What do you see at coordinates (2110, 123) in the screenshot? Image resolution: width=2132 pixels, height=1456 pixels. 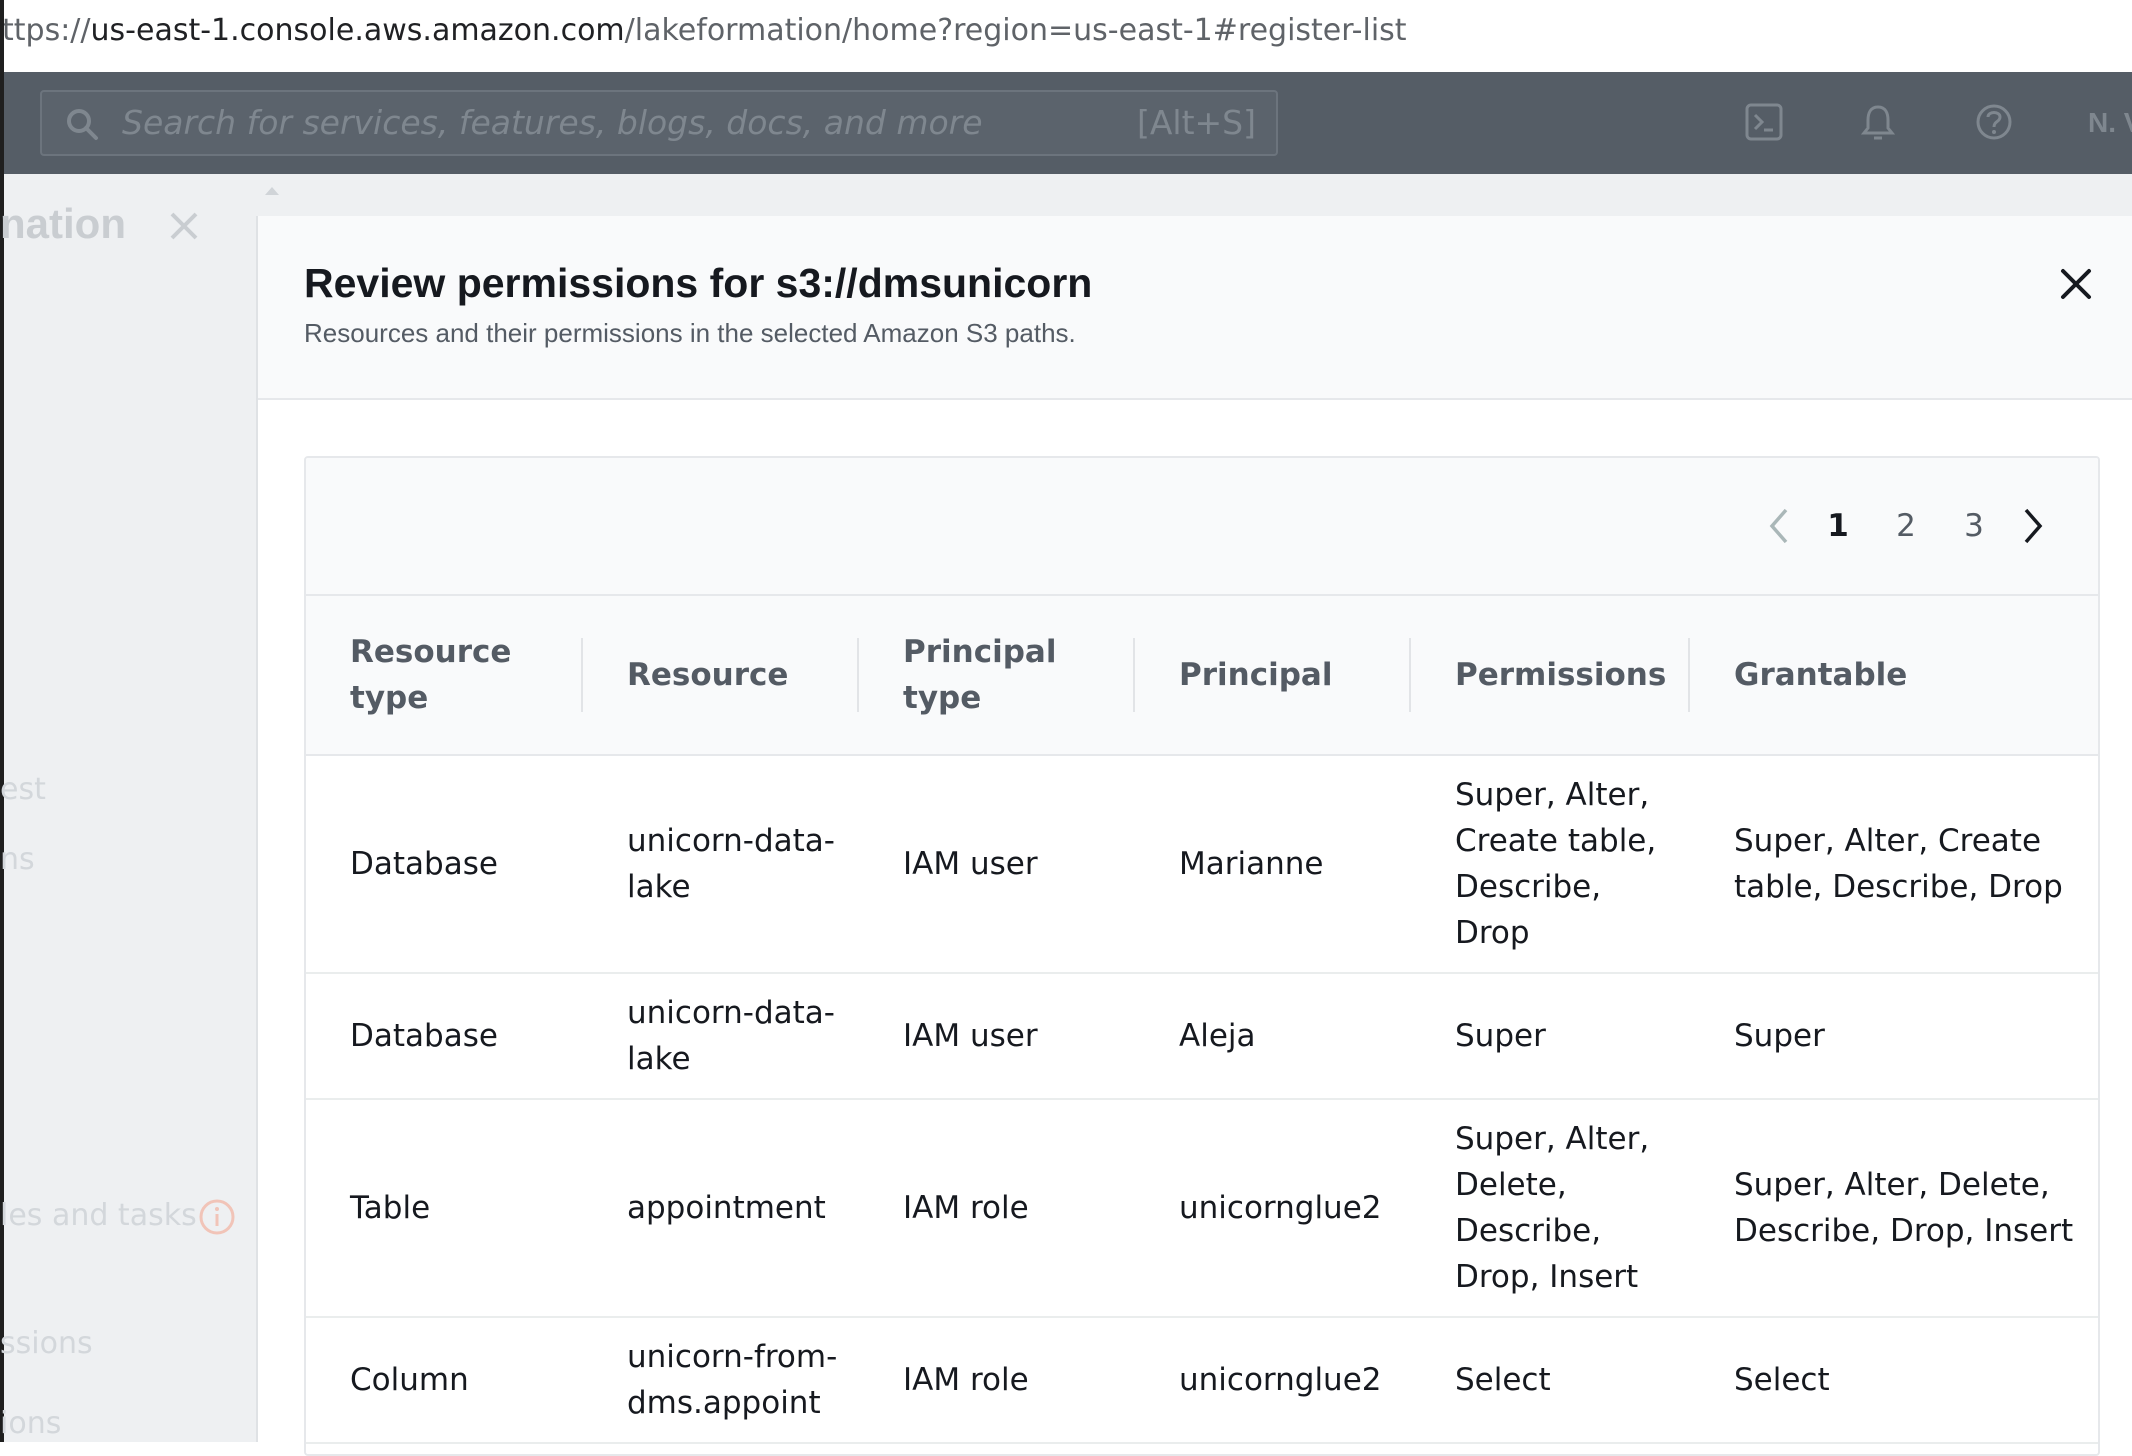 I see `region-selector: N. V` at bounding box center [2110, 123].